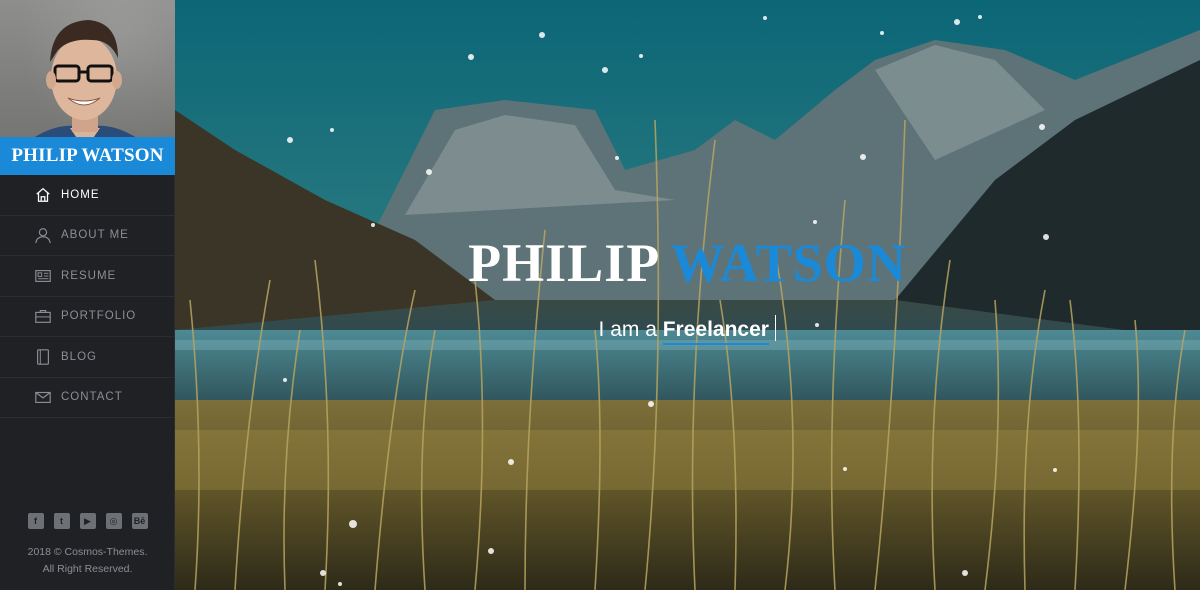  Describe the element at coordinates (43, 235) in the screenshot. I see `user-icon` at that location.